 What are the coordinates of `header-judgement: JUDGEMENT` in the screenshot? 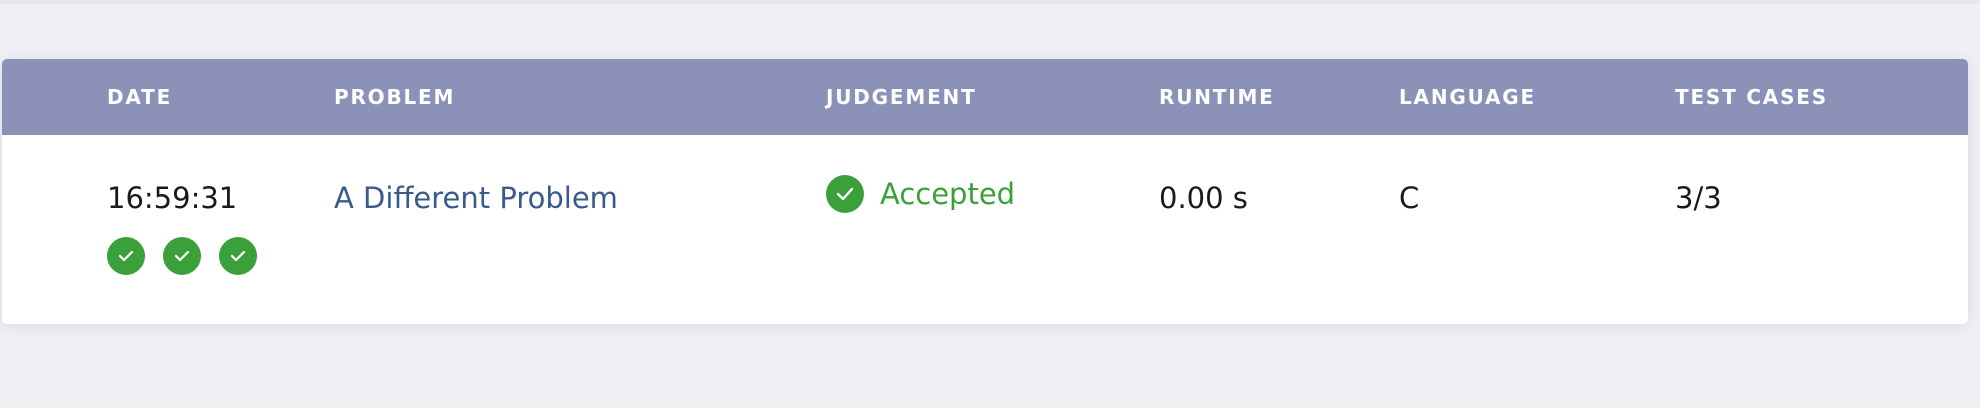 It's located at (901, 97).